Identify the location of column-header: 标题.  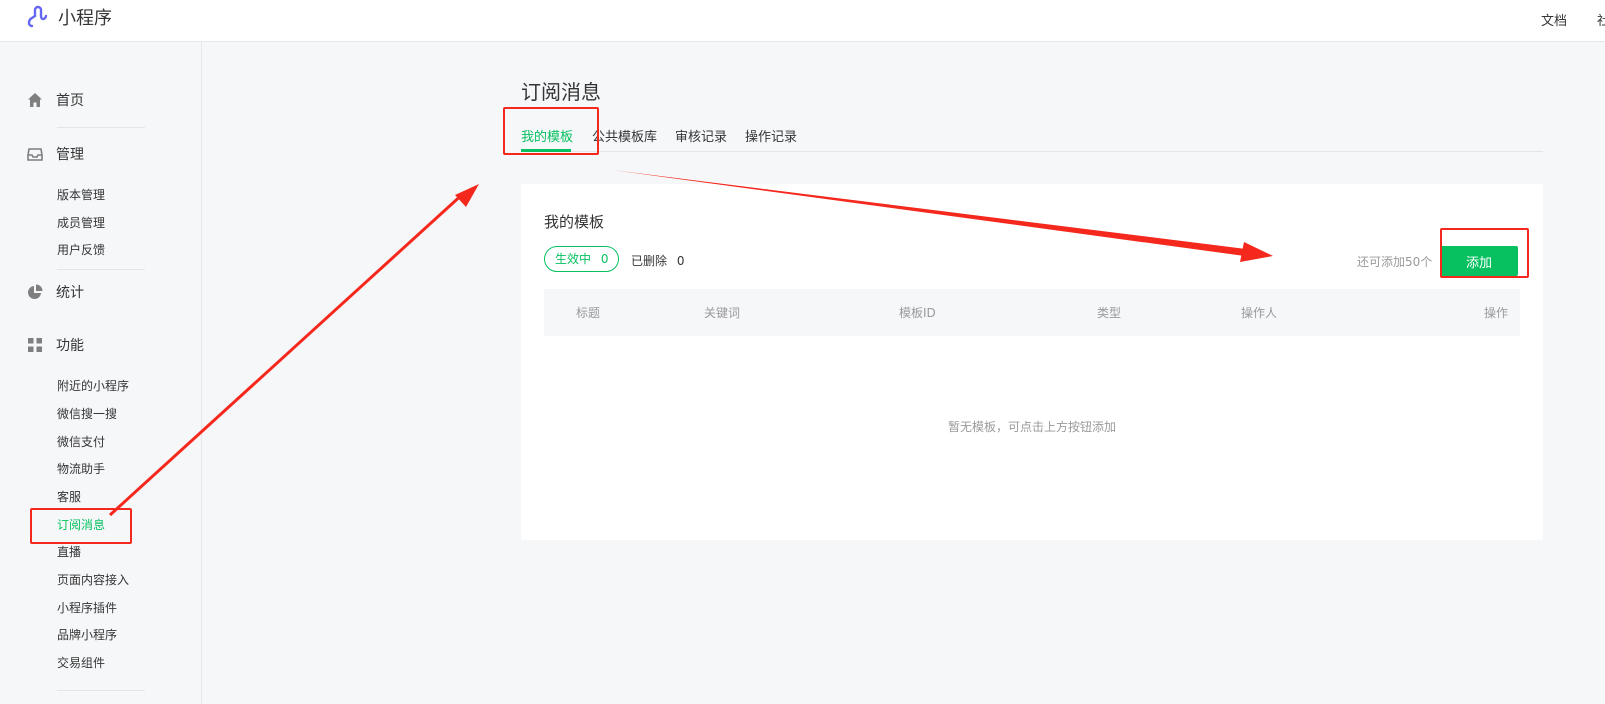
(588, 313).